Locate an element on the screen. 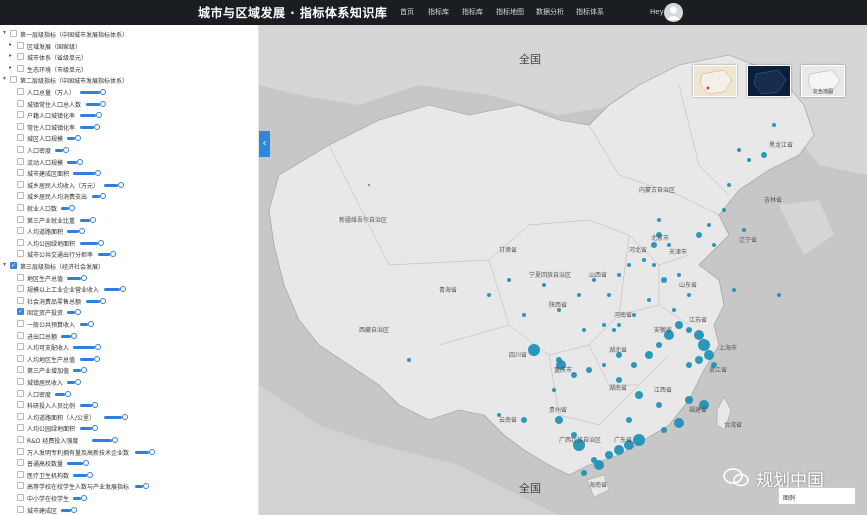 Image resolution: width=867 pixels, height=515 pixels. indicator-item: 地区生产总值 is located at coordinates (129, 278).